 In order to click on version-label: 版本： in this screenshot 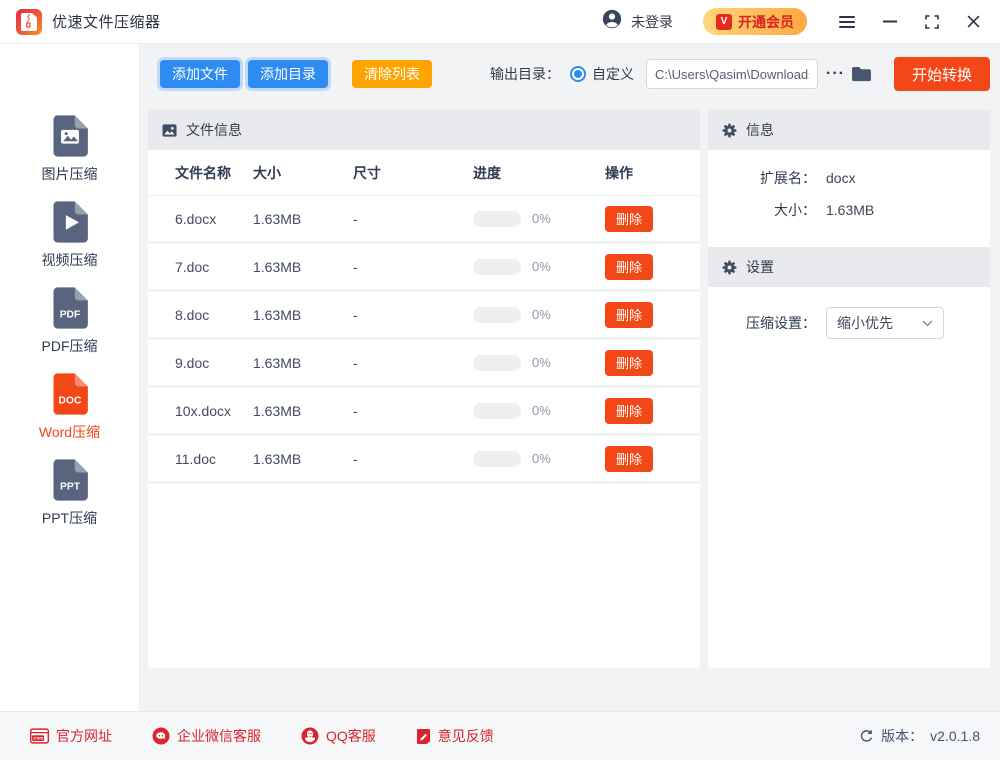, I will do `click(902, 736)`.